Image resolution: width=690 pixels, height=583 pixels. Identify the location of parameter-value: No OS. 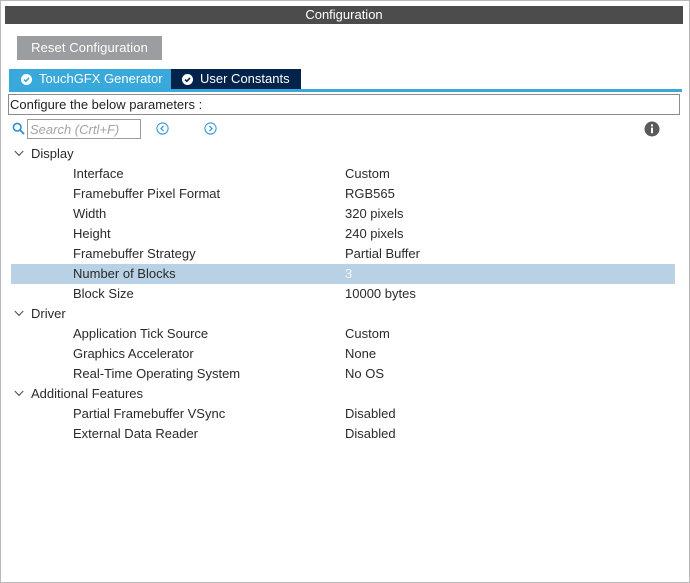
(364, 374).